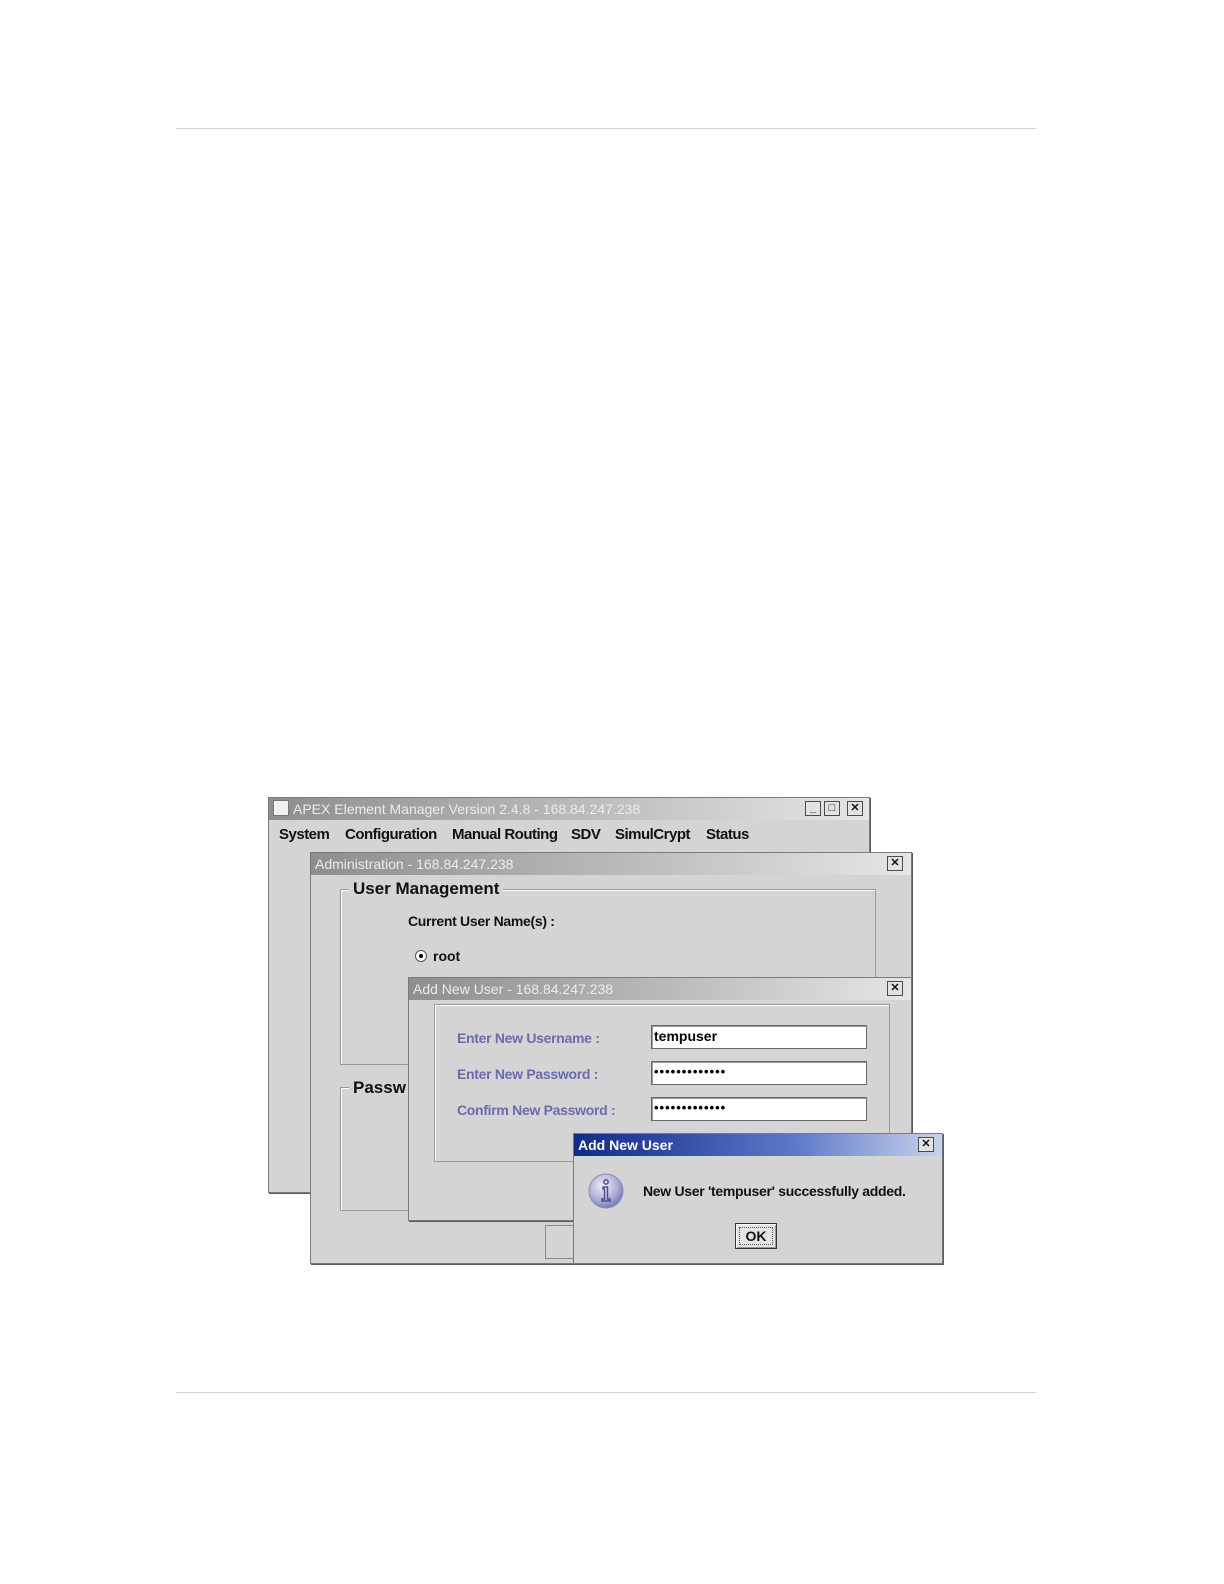 The image size is (1224, 1584). What do you see at coordinates (813, 808) in the screenshot?
I see `minimize-button: _` at bounding box center [813, 808].